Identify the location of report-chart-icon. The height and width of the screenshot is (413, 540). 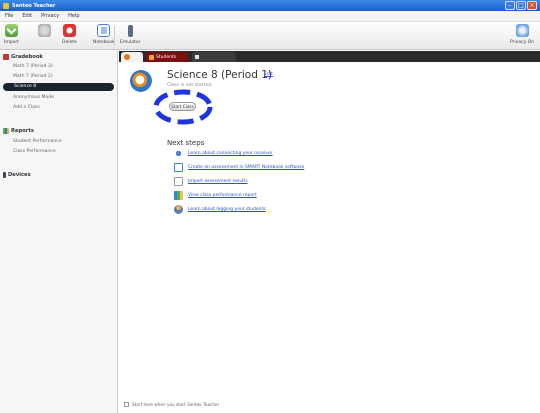
(178, 195).